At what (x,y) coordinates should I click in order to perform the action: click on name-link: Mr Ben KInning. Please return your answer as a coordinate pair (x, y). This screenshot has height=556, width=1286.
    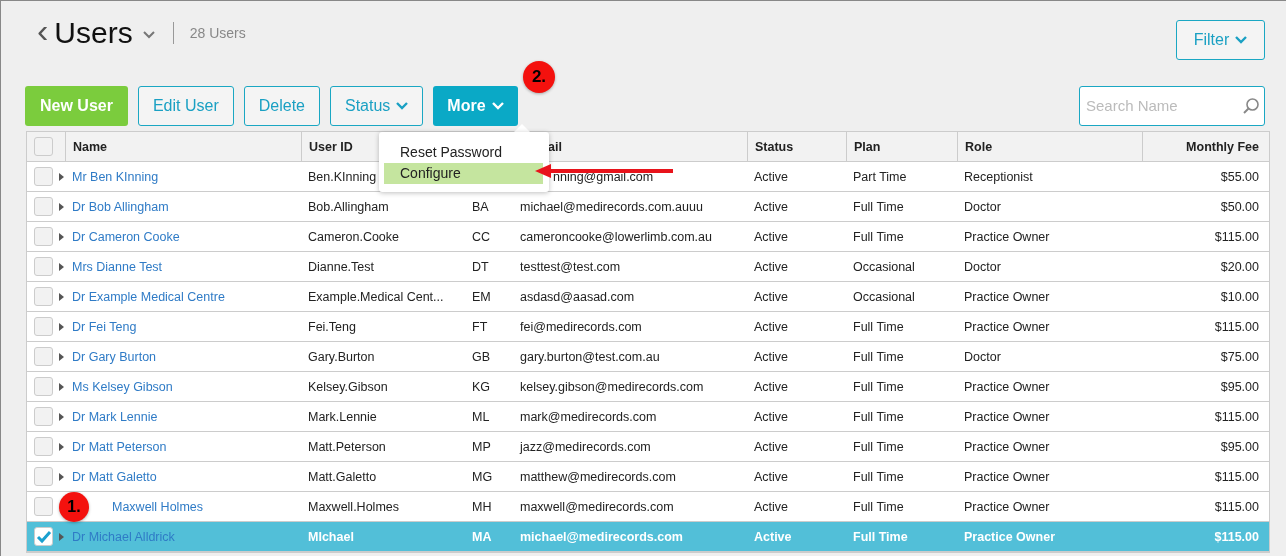
    Looking at the image, I should click on (115, 176).